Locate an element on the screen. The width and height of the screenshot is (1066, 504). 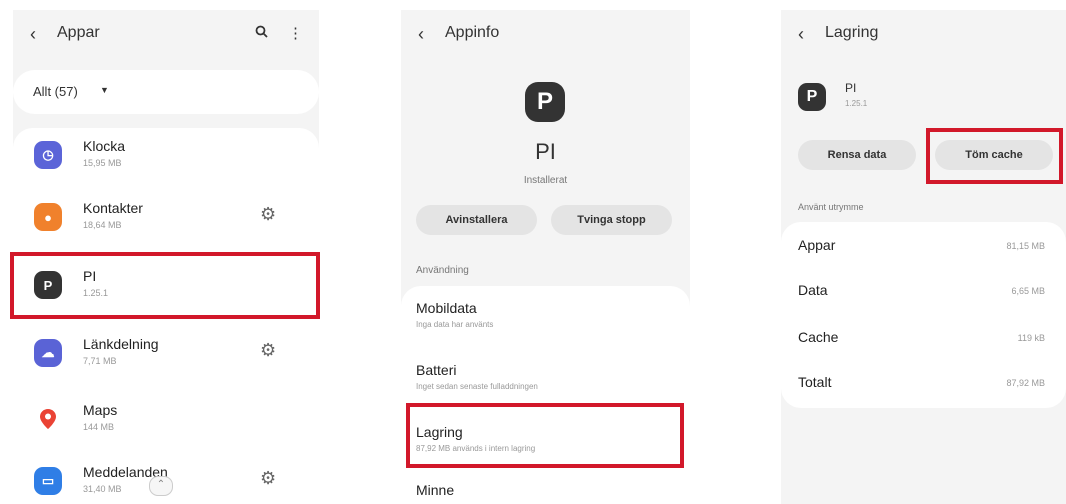
maps-pin-icon is located at coordinates (48, 419).